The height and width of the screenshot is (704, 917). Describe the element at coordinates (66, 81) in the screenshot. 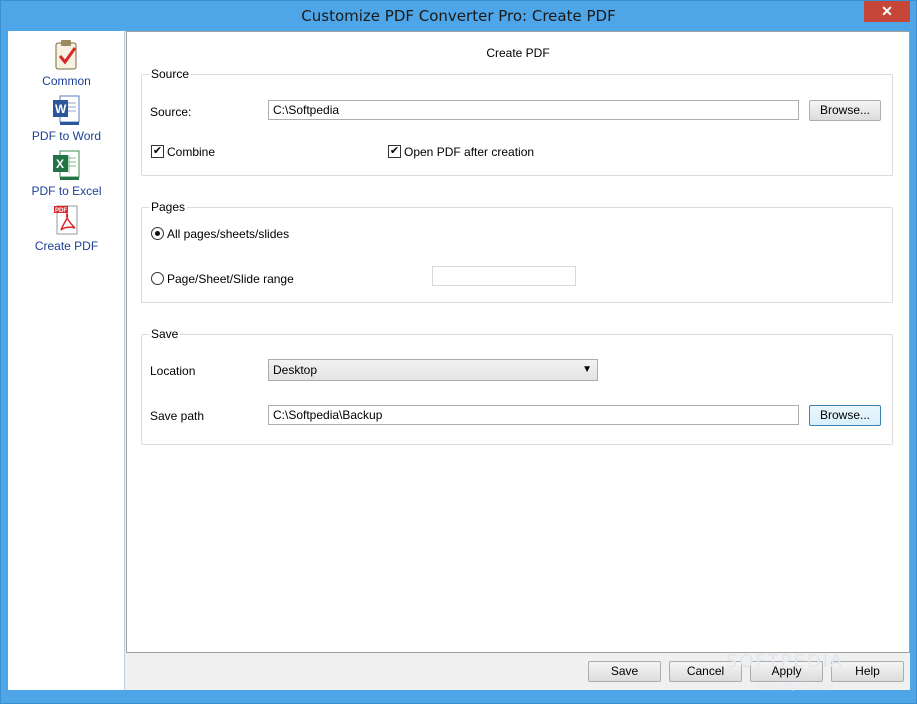

I see `sidebar-item-label: Common` at that location.